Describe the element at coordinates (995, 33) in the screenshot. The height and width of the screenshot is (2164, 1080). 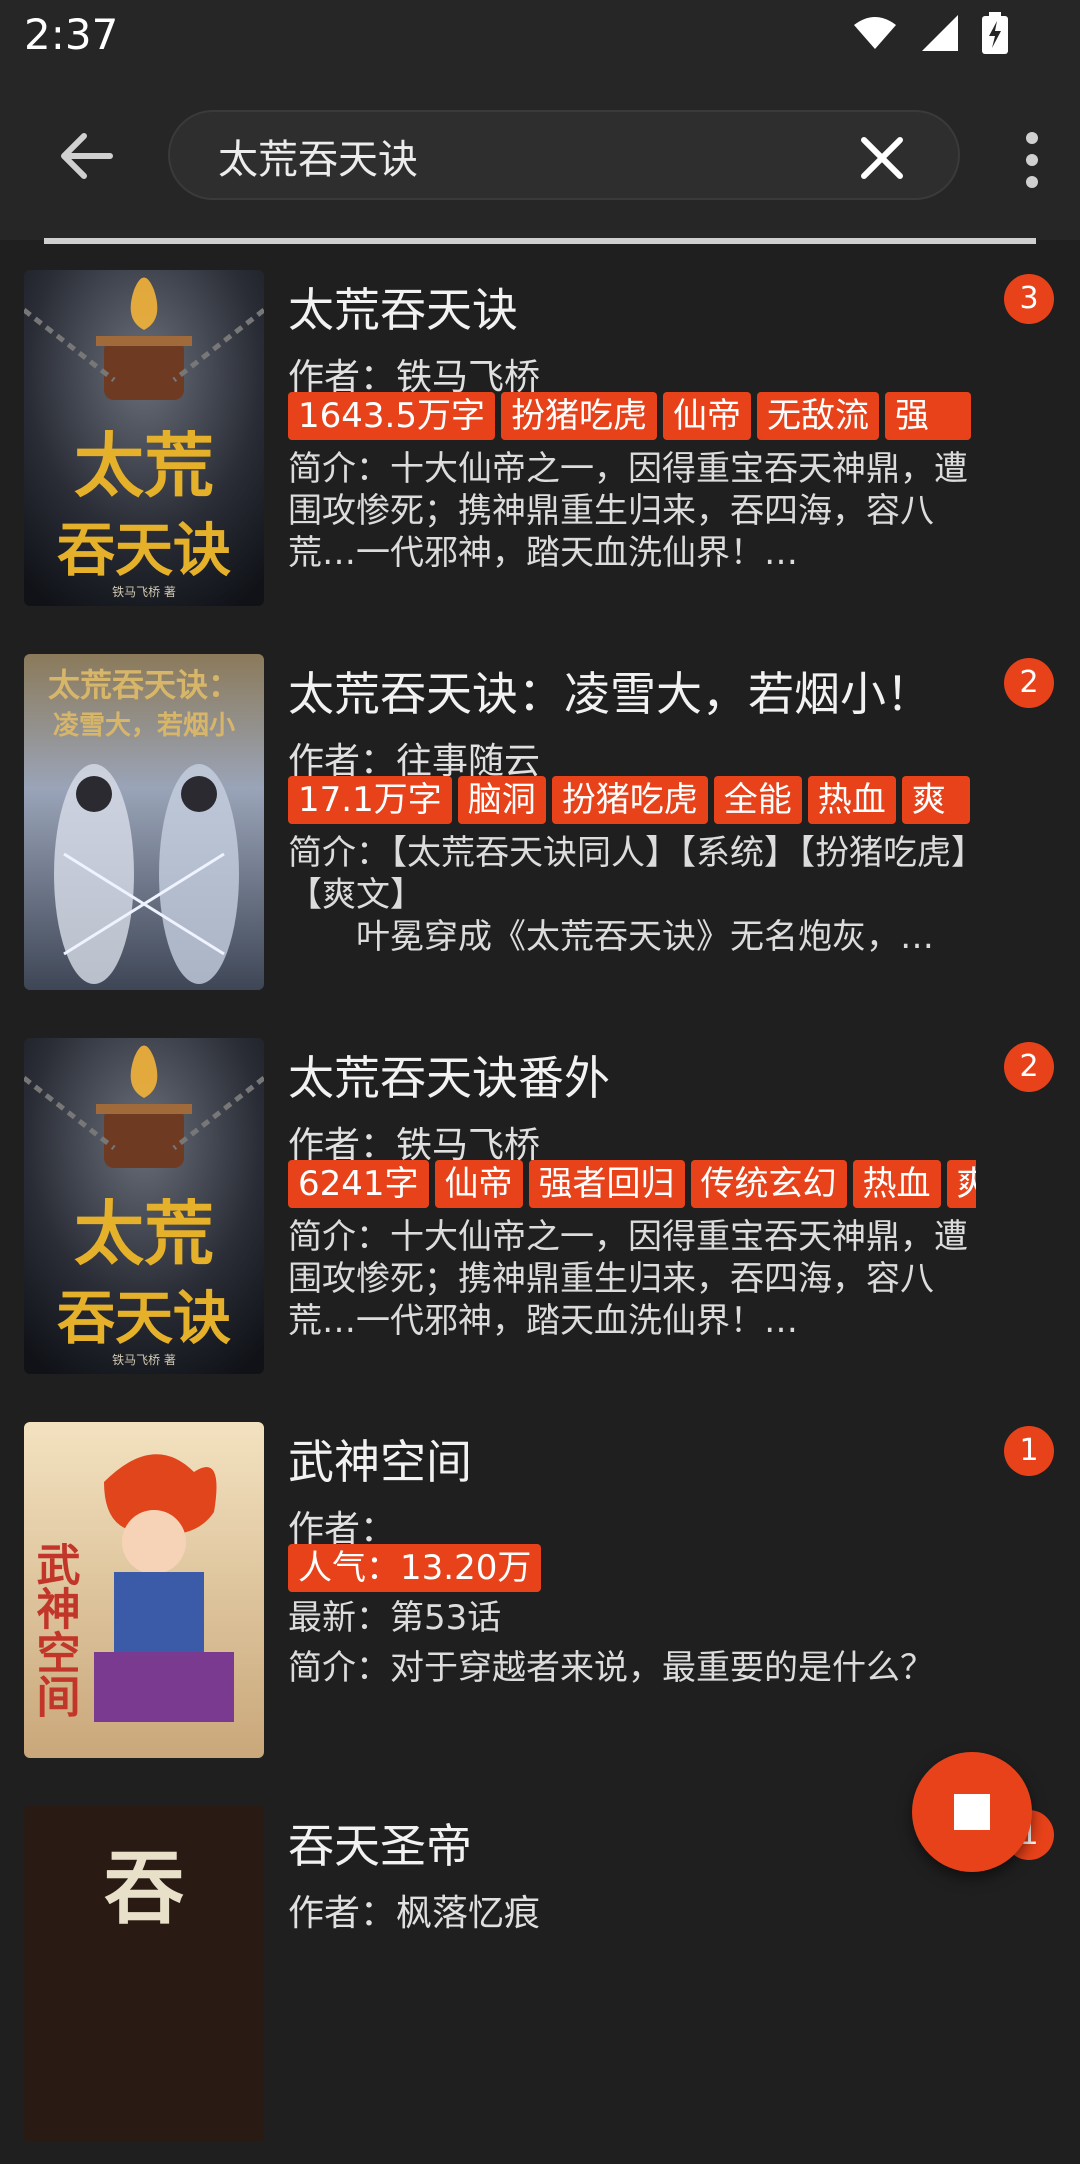
I see `battery-charging-icon` at that location.